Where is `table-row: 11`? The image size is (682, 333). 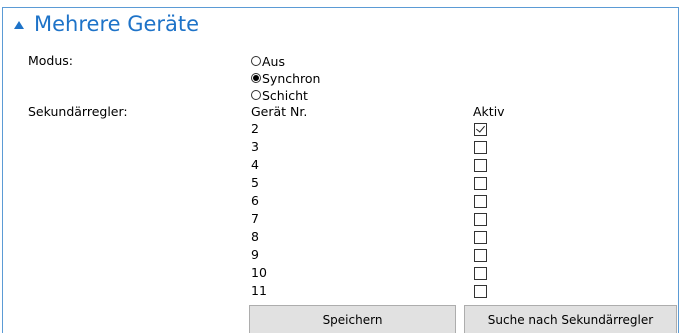 table-row: 11 is located at coordinates (376, 291).